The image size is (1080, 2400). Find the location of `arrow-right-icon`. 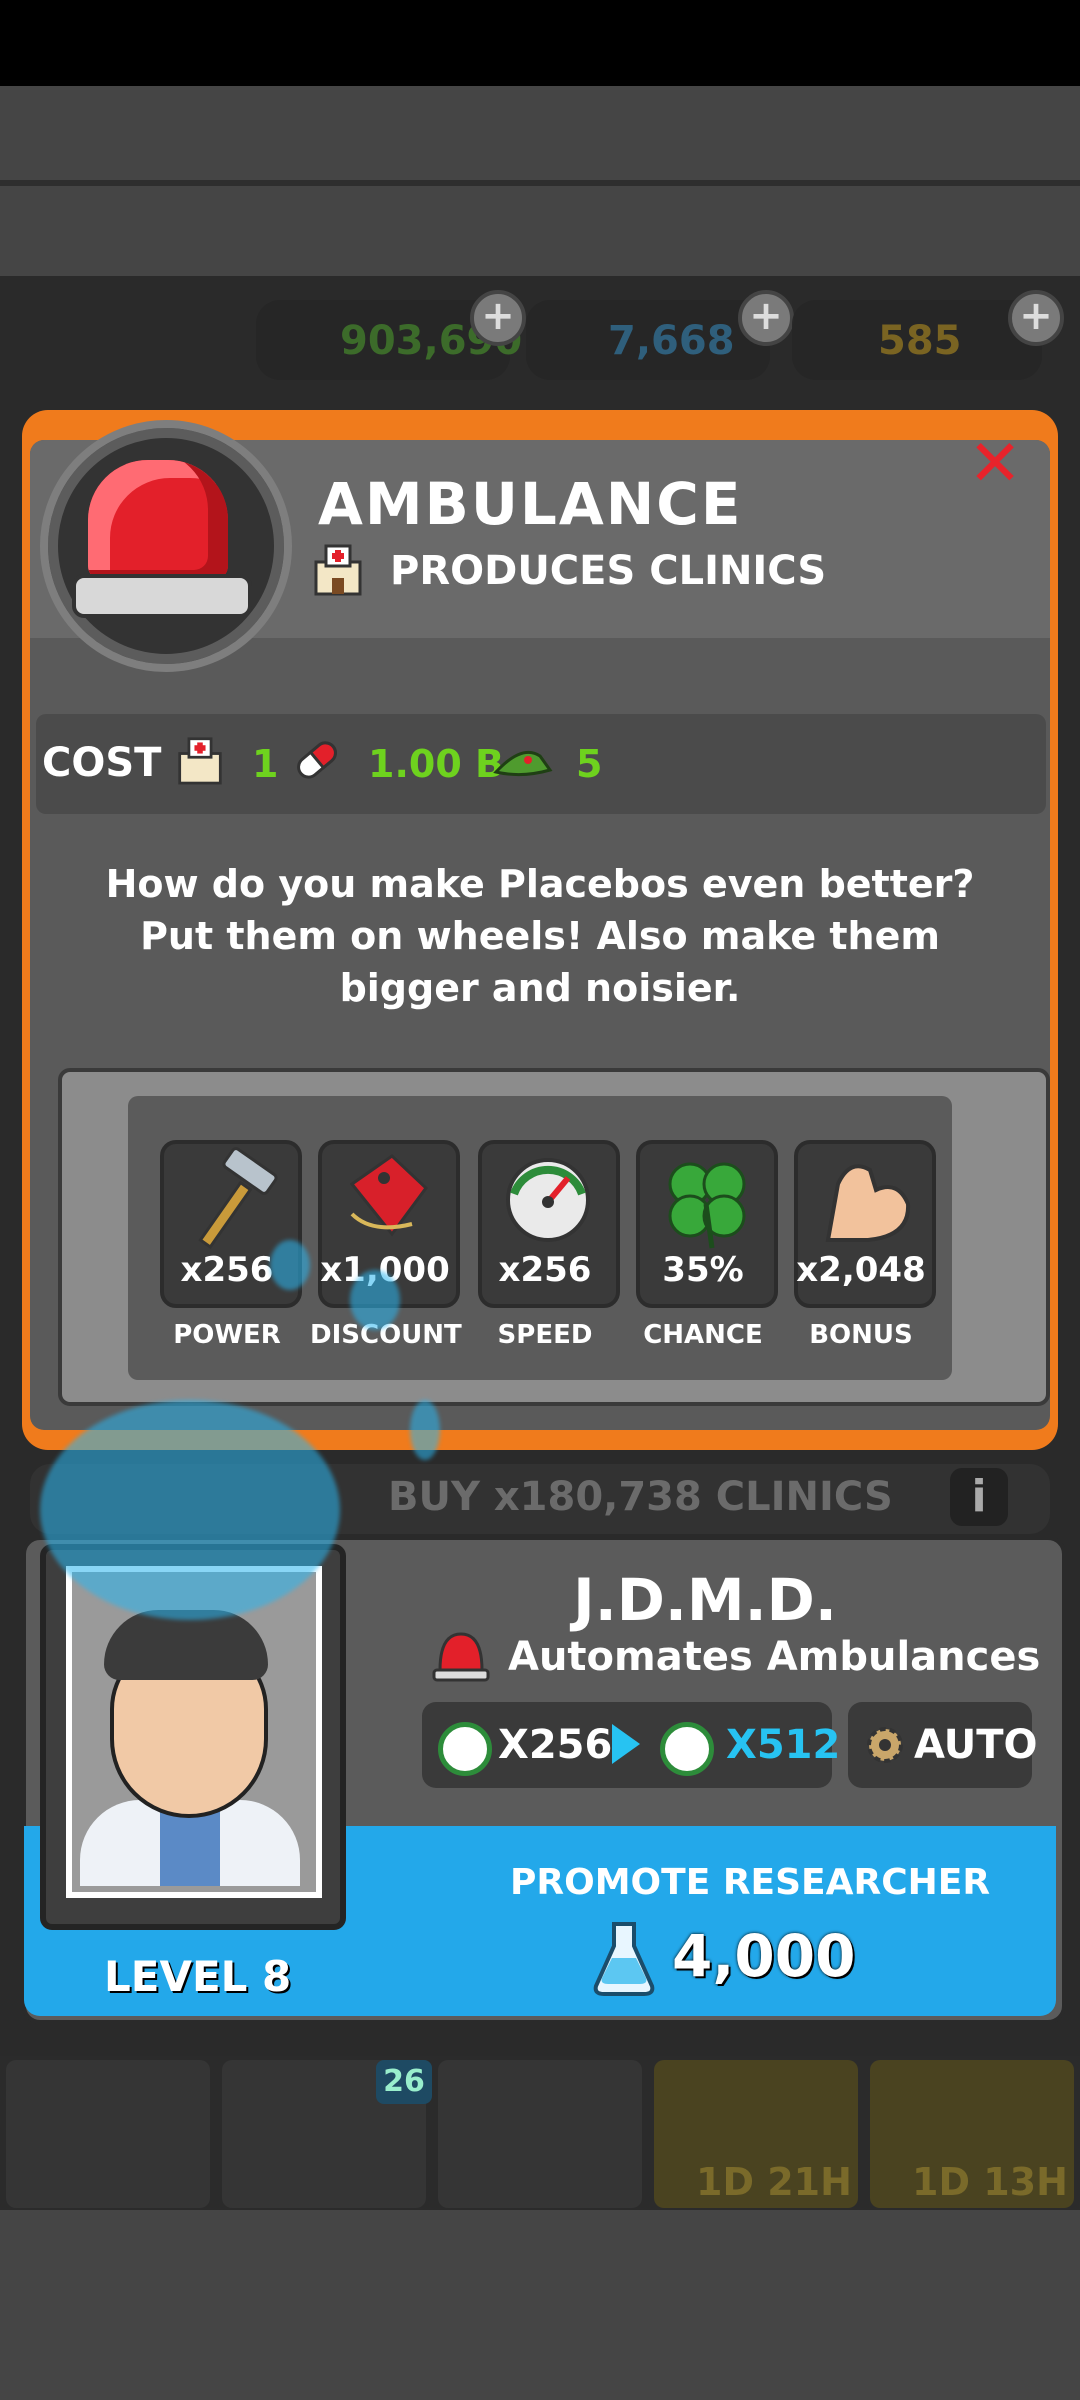

arrow-right-icon is located at coordinates (626, 1744).